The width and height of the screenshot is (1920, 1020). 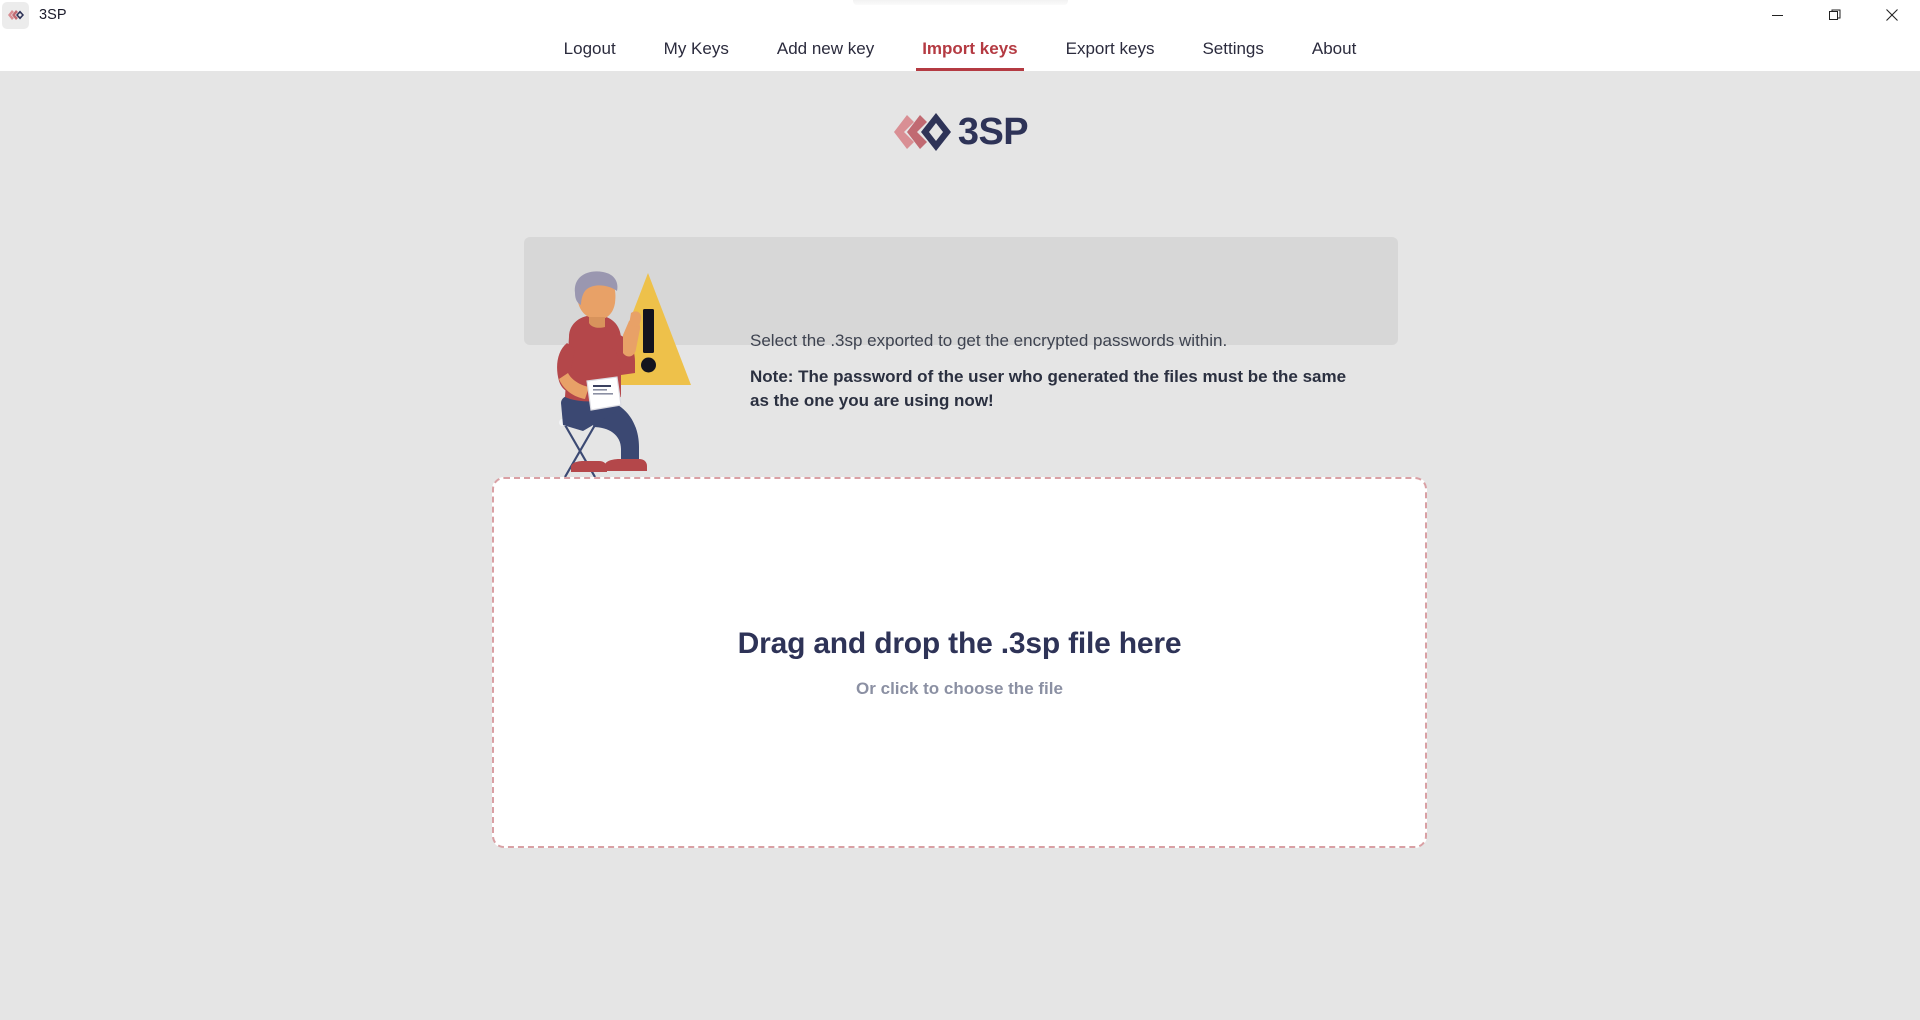 I want to click on nav-item-my-keys: My Keys, so click(x=696, y=50).